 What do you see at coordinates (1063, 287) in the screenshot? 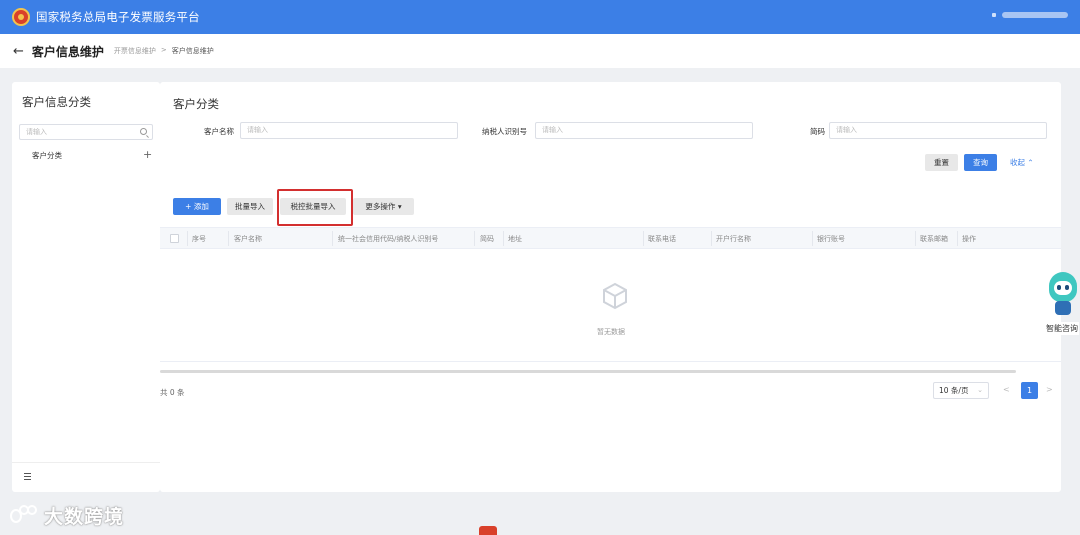
I see `robot-avatar-icon` at bounding box center [1063, 287].